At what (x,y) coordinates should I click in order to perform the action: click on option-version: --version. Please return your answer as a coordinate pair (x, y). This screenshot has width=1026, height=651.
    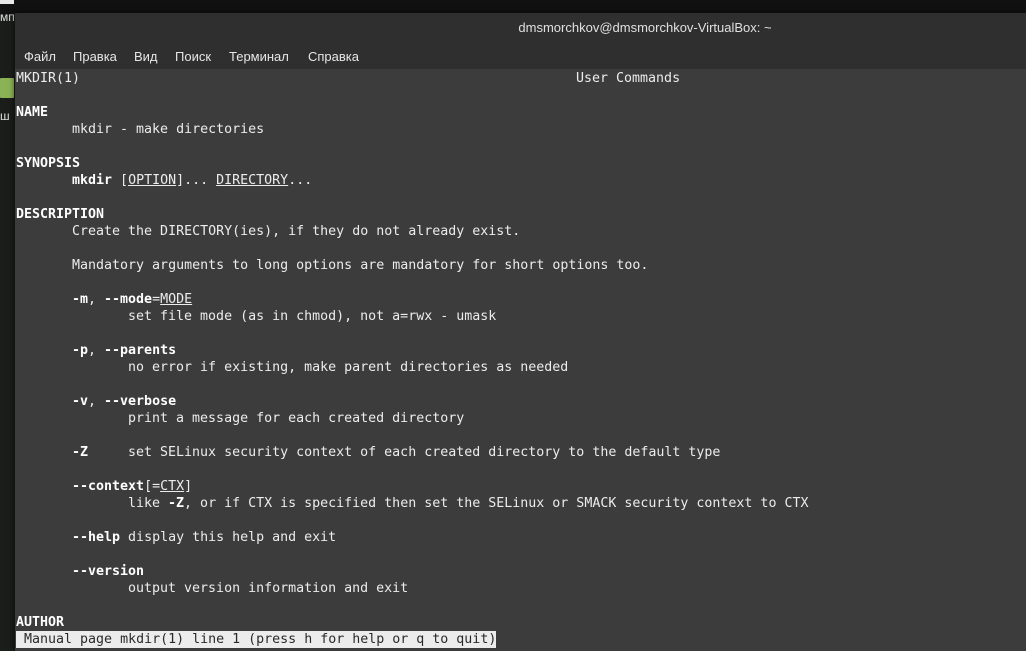
    Looking at the image, I should click on (108, 571).